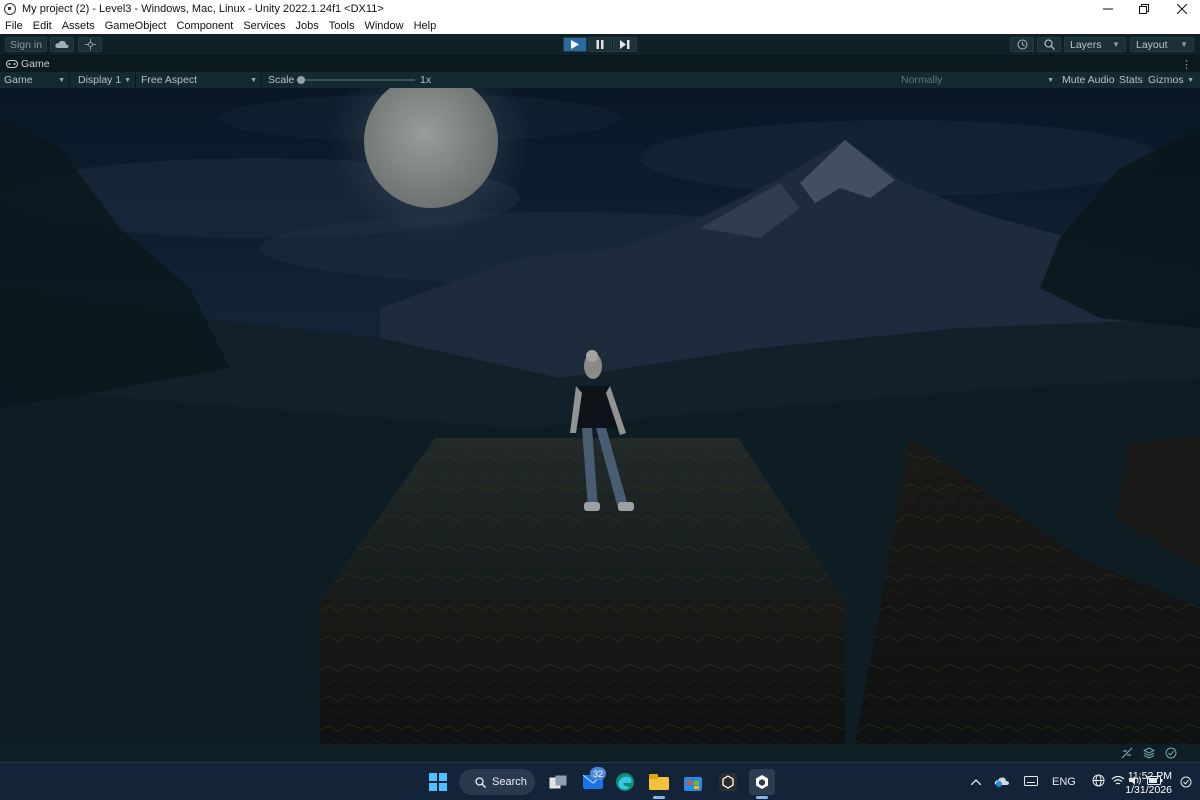 This screenshot has height=800, width=1200. I want to click on history-icon, so click(1022, 44).